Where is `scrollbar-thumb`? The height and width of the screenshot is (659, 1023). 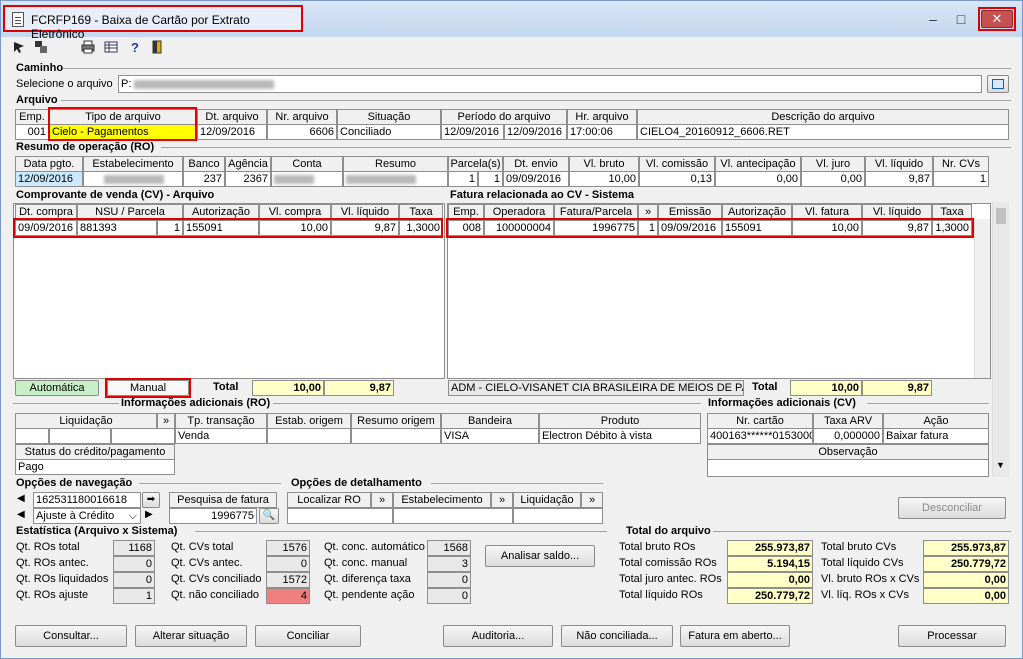
scrollbar-thumb is located at coordinates (1001, 216).